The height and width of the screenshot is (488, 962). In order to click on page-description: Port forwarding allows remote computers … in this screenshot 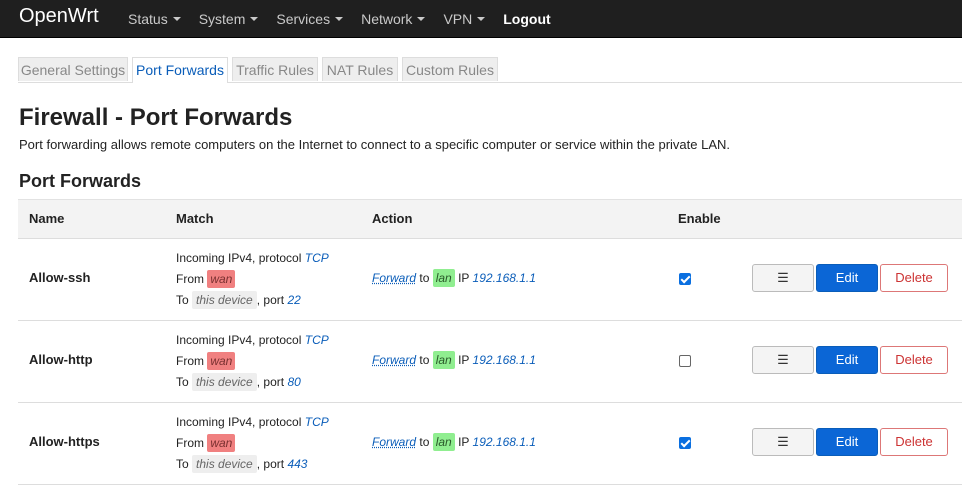, I will do `click(375, 144)`.